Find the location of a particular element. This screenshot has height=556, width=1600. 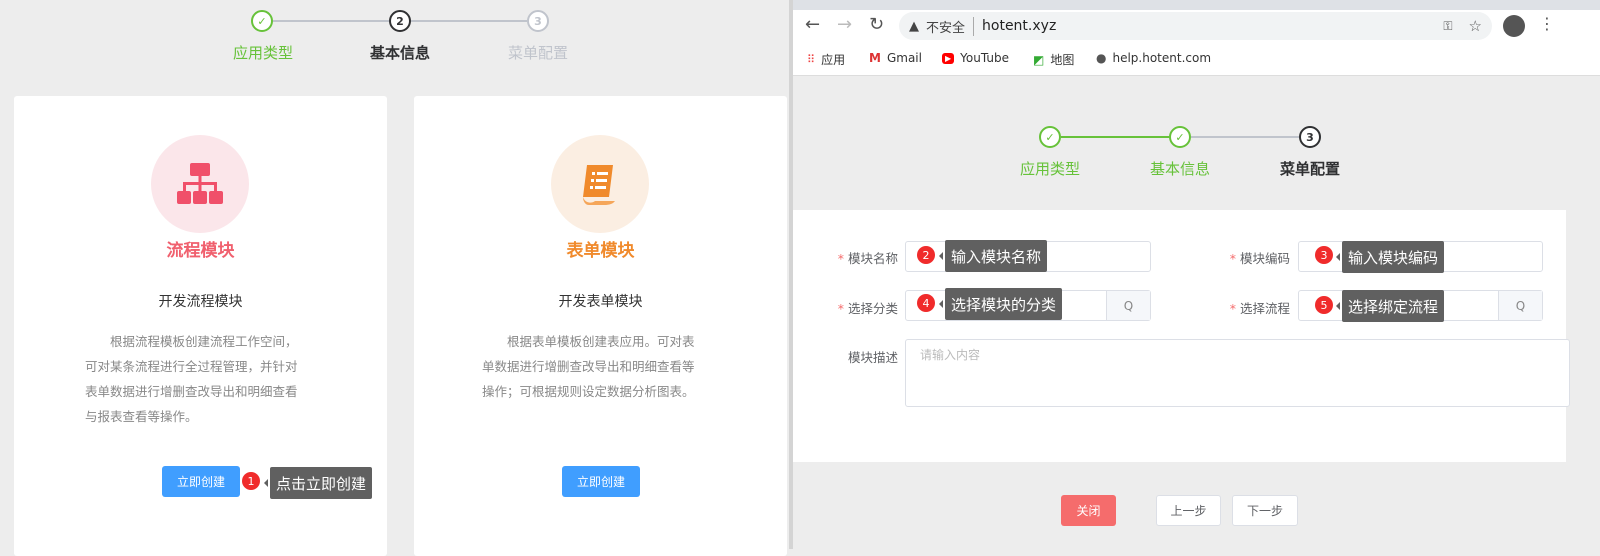

menu-icon: ⋮ is located at coordinates (1547, 23).